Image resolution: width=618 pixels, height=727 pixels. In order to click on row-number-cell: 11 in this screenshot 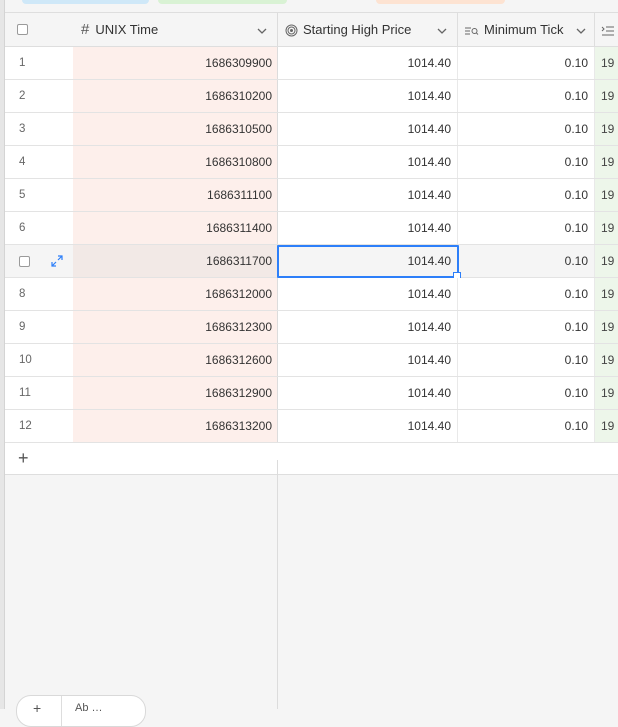, I will do `click(39, 393)`.